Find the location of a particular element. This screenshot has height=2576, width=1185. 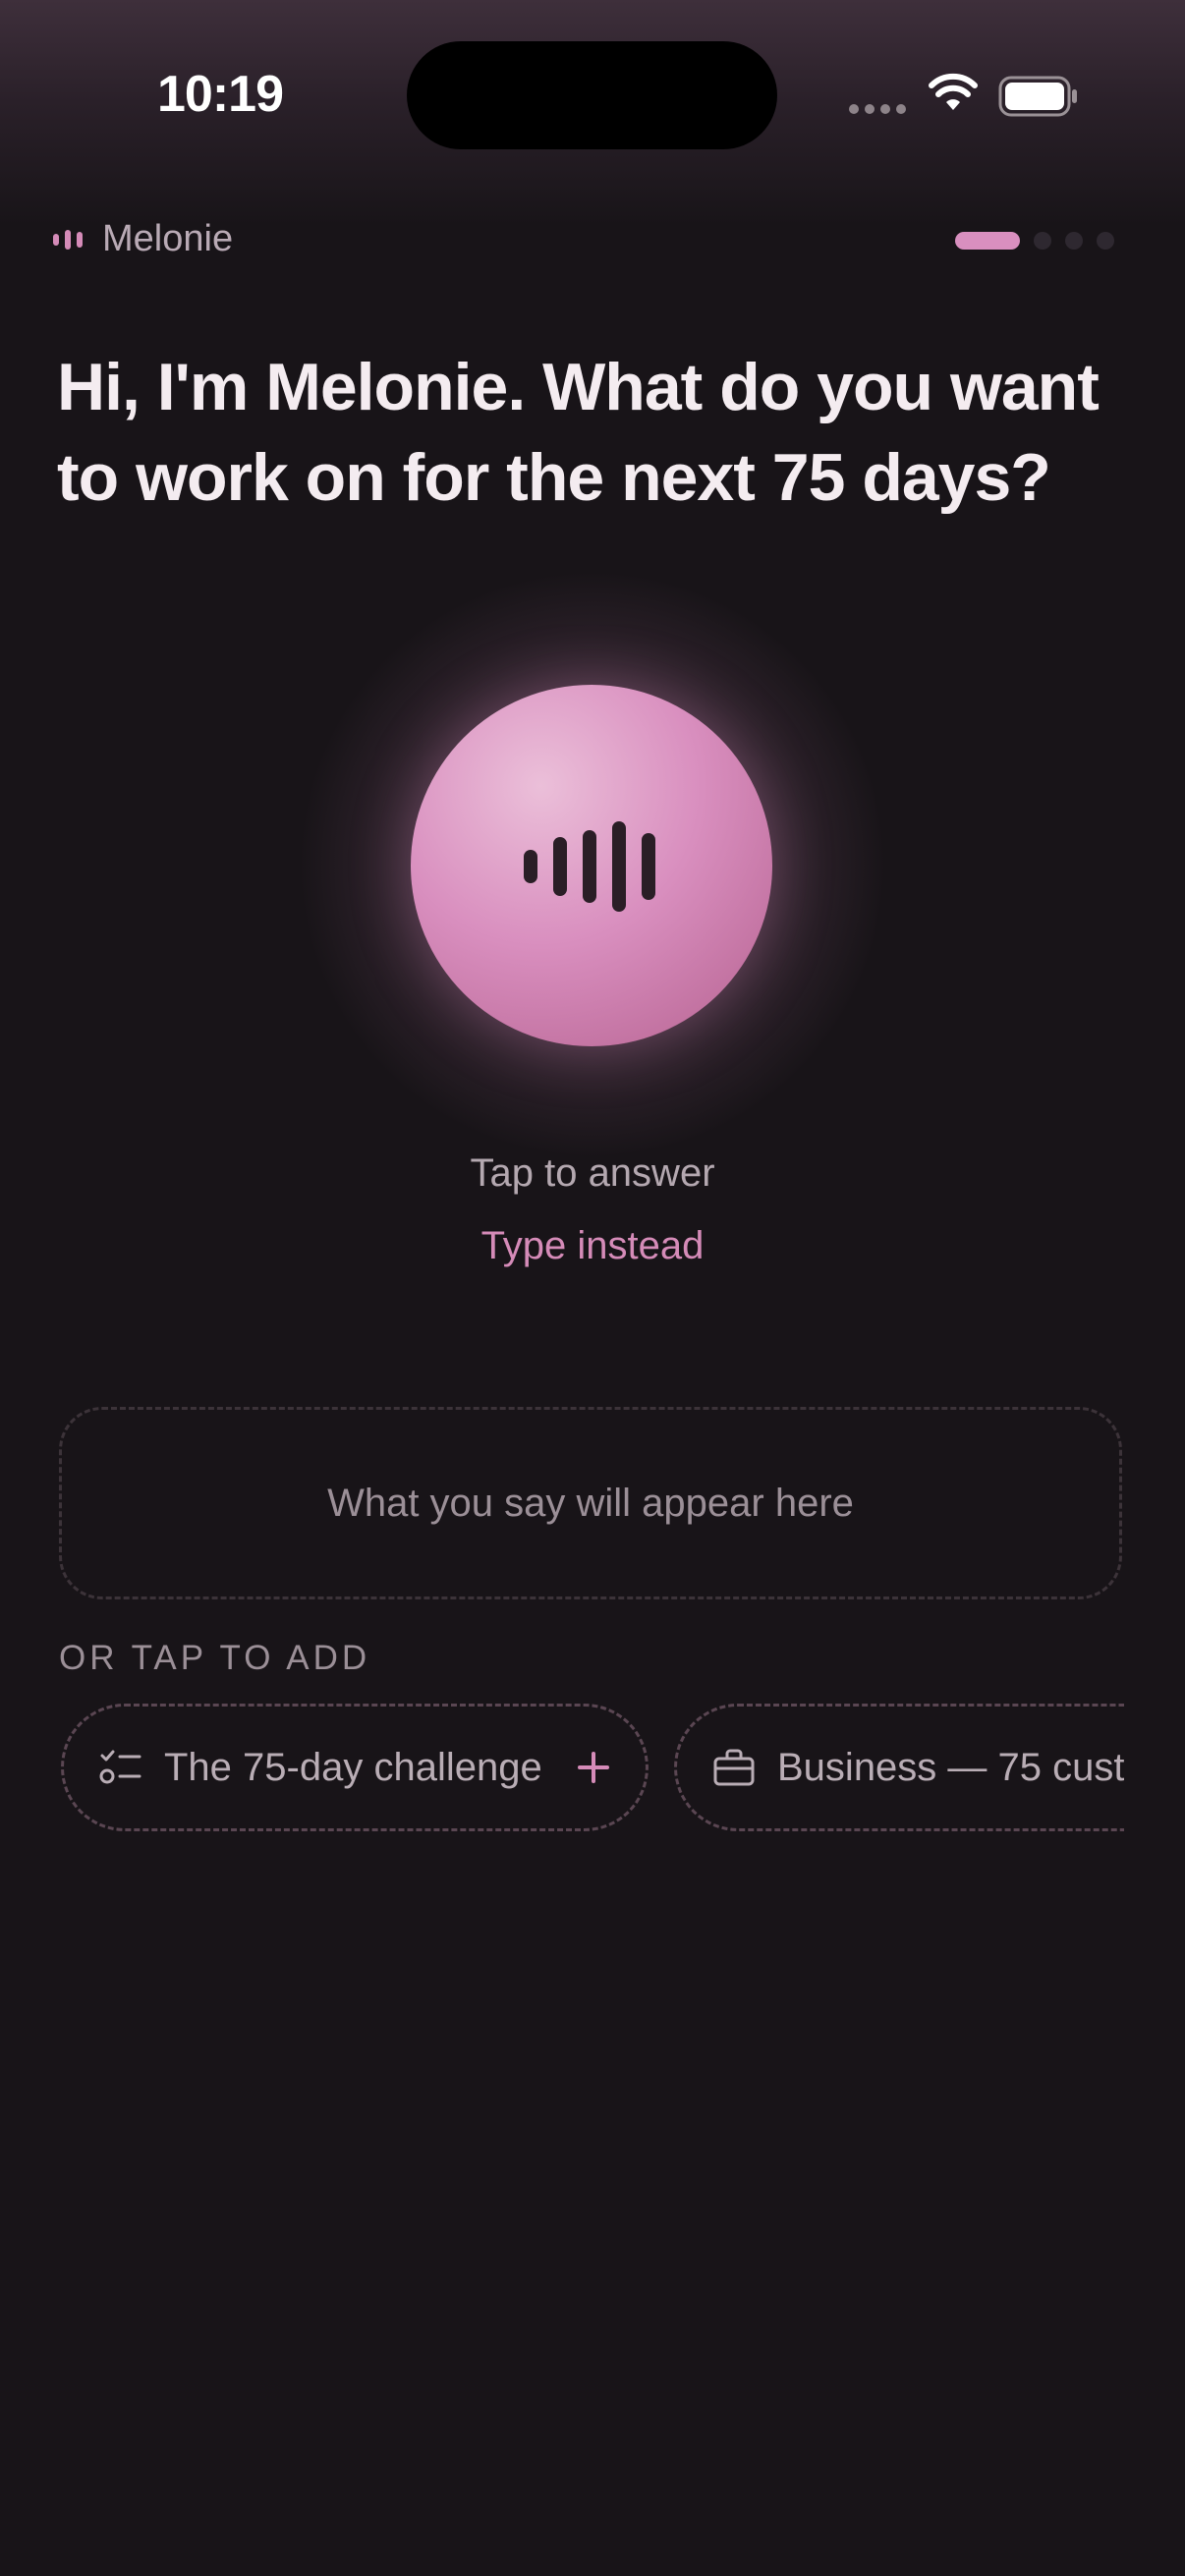

checklist-icon is located at coordinates (120, 1767).